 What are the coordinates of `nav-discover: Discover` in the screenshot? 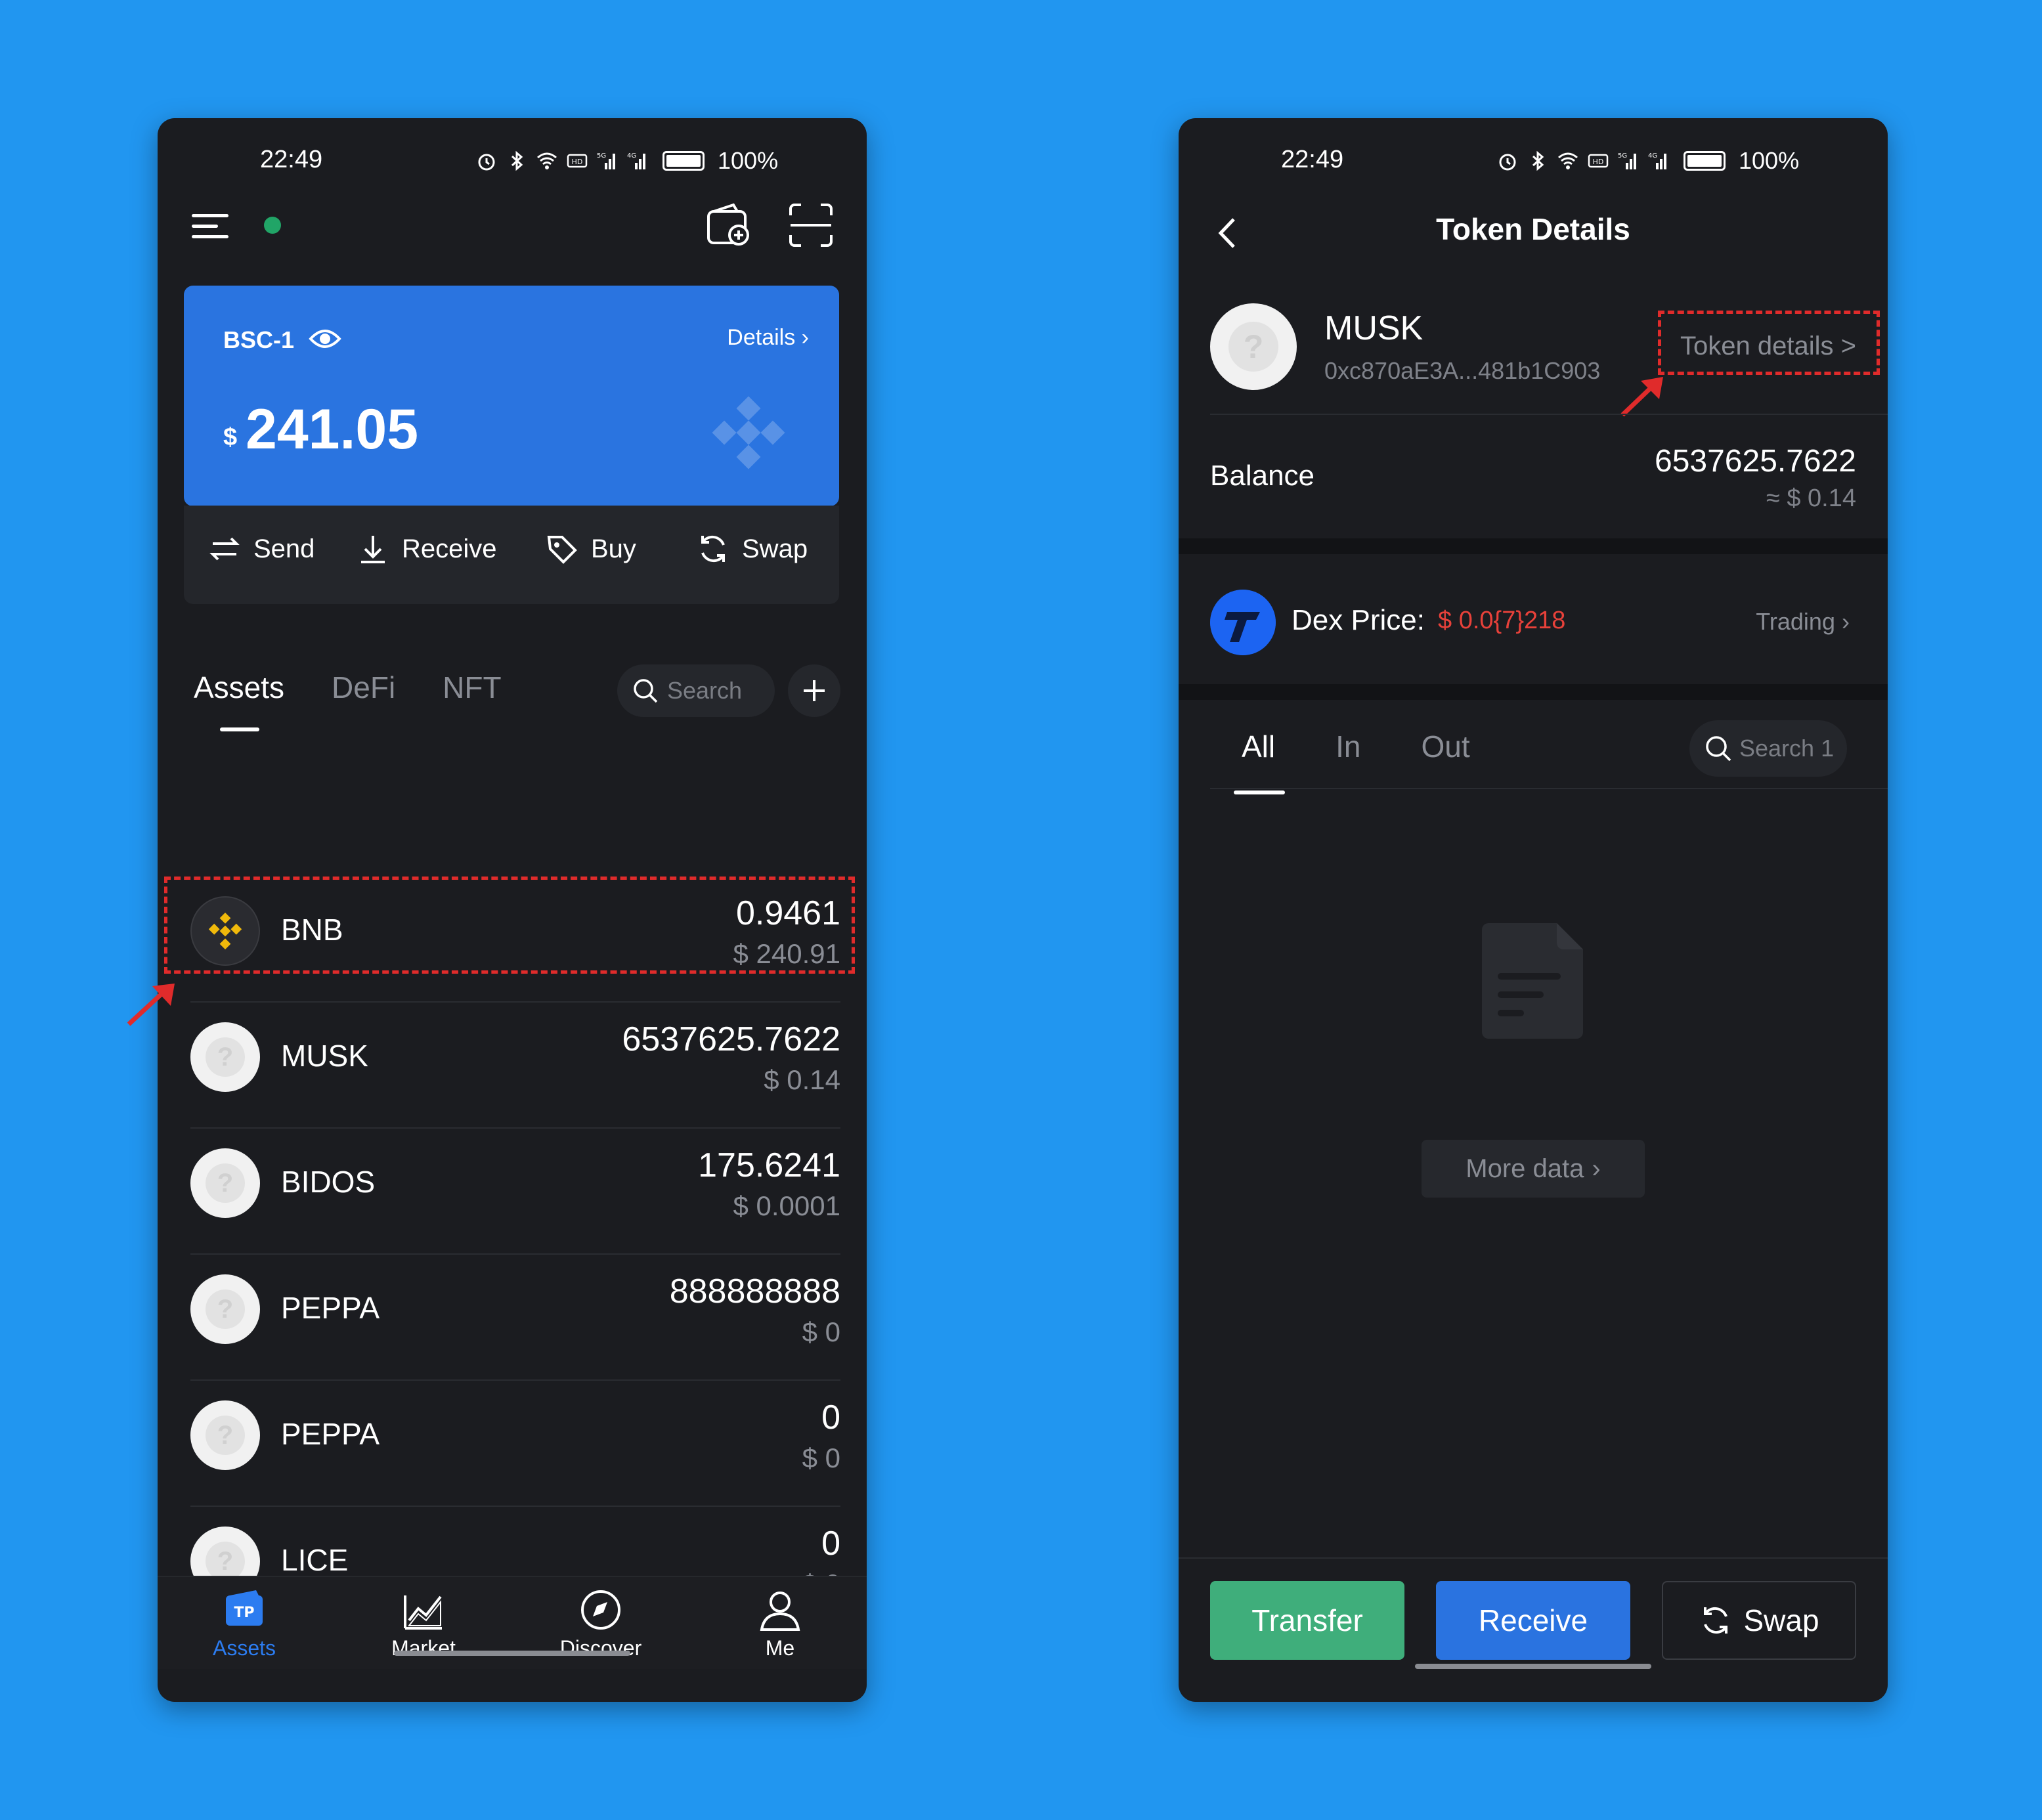 It's located at (600, 1623).